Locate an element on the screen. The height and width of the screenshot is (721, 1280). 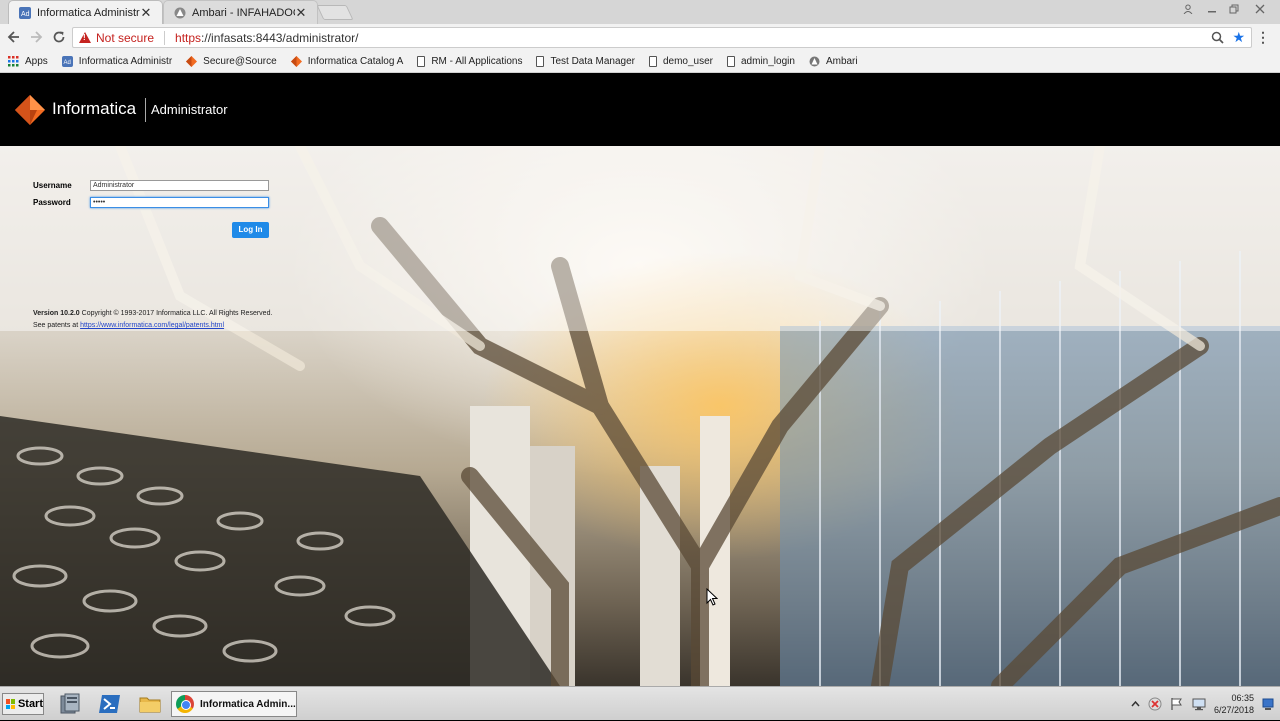
tab-ambari: Ambari - INFAHADOOP ✕ is located at coordinates (240, 12).